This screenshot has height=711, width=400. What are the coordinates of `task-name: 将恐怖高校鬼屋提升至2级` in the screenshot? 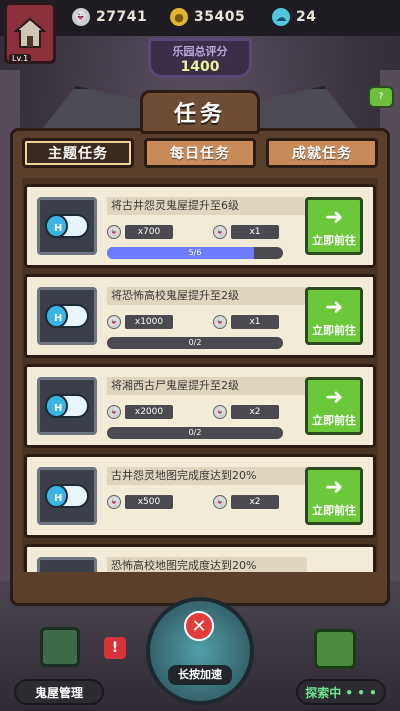 It's located at (207, 296).